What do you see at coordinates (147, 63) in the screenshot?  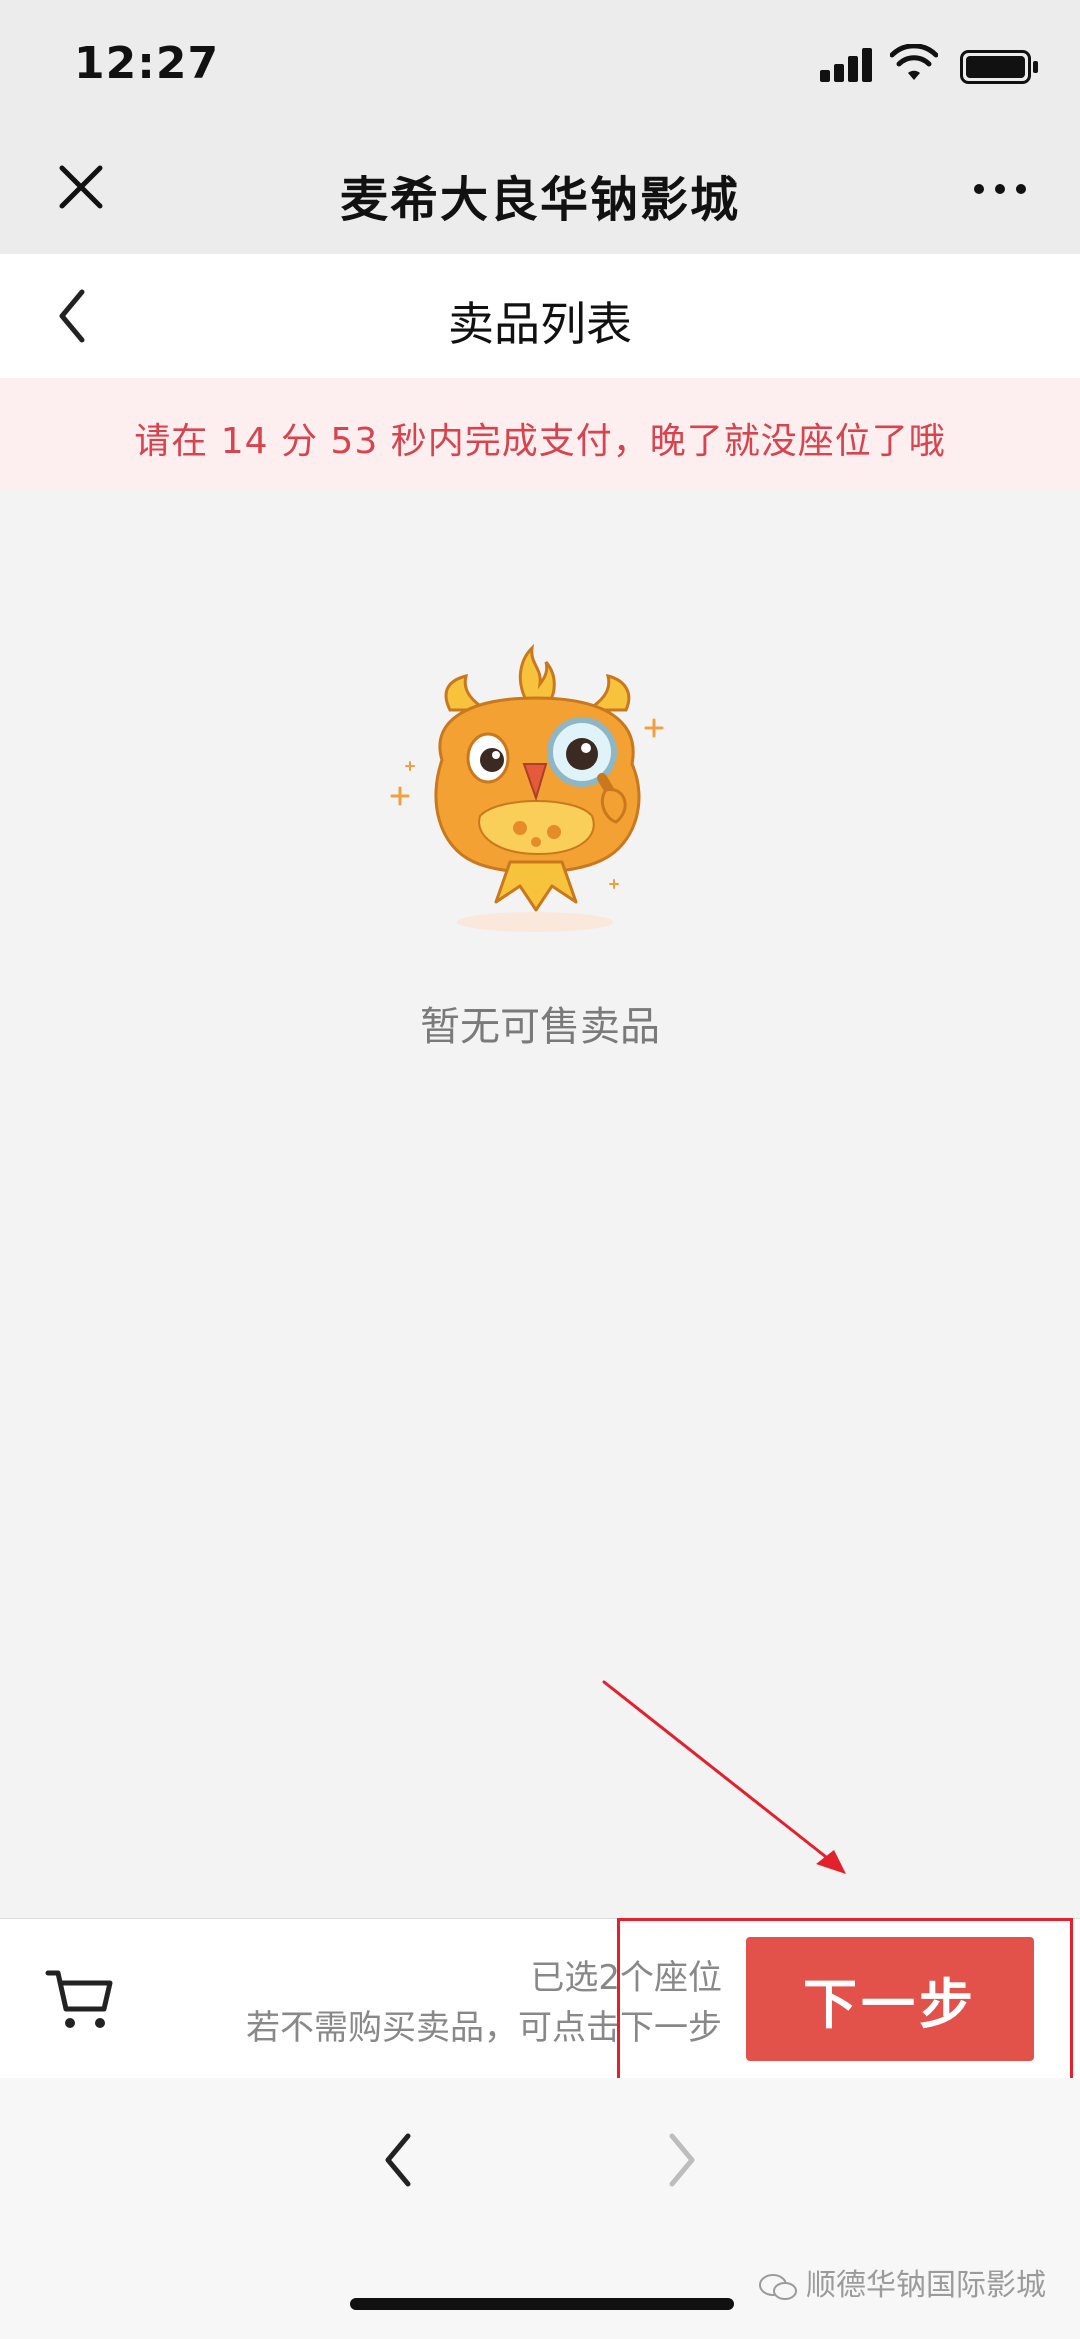 I see `status-time: 12:27` at bounding box center [147, 63].